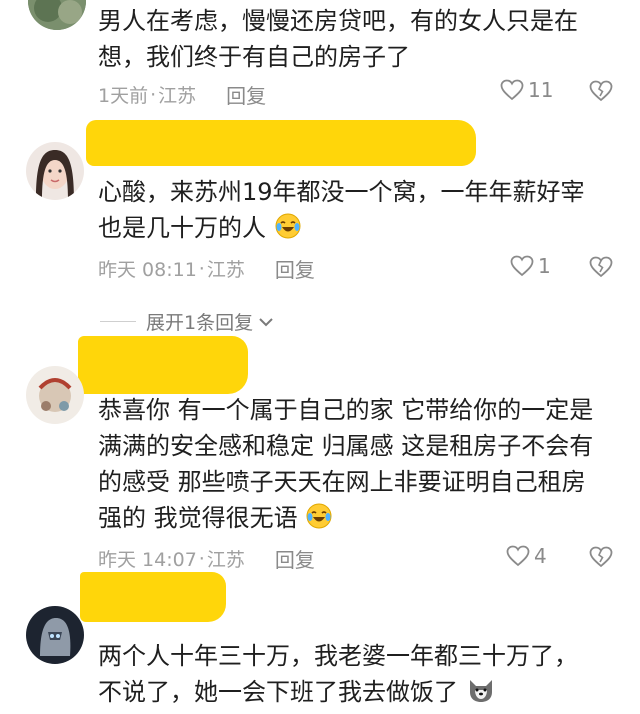 Image resolution: width=640 pixels, height=714 pixels. What do you see at coordinates (147, 270) in the screenshot?
I see `timestamp: 昨天 08:11` at bounding box center [147, 270].